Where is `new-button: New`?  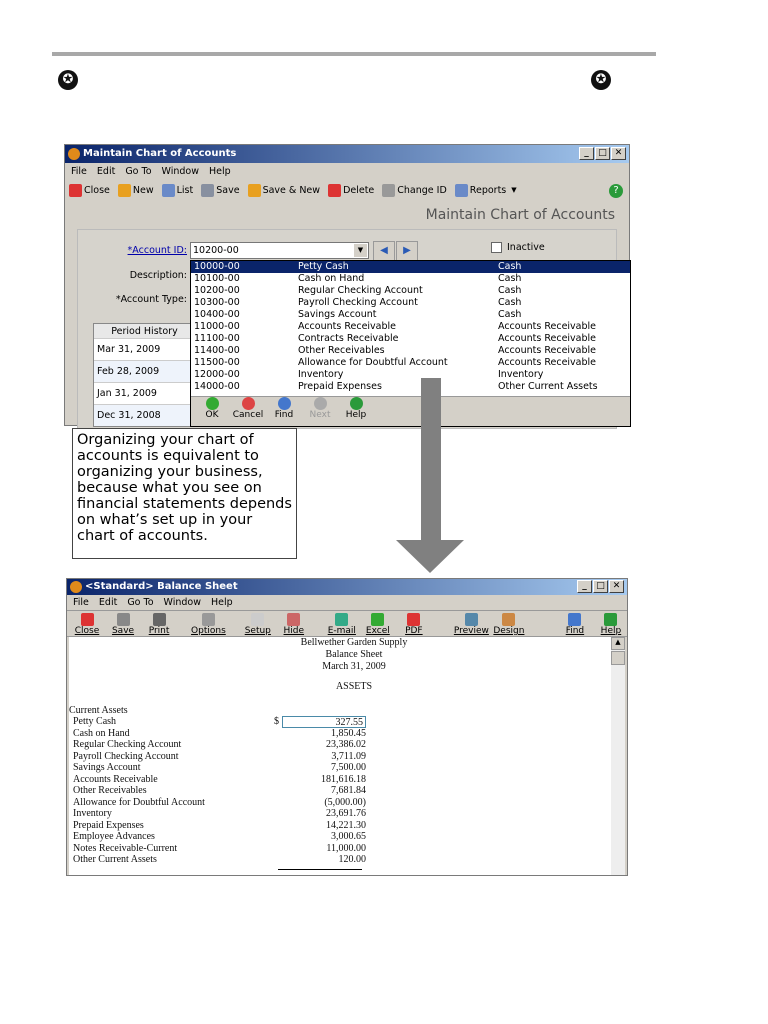 new-button: New is located at coordinates (135, 190).